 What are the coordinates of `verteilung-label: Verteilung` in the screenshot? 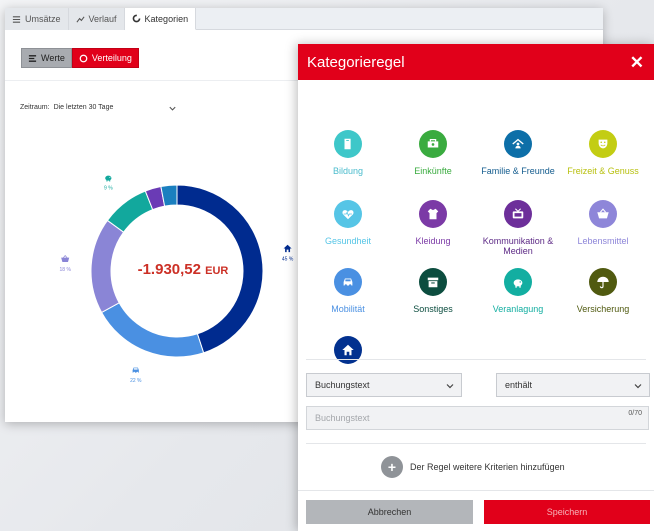 It's located at (111, 58).